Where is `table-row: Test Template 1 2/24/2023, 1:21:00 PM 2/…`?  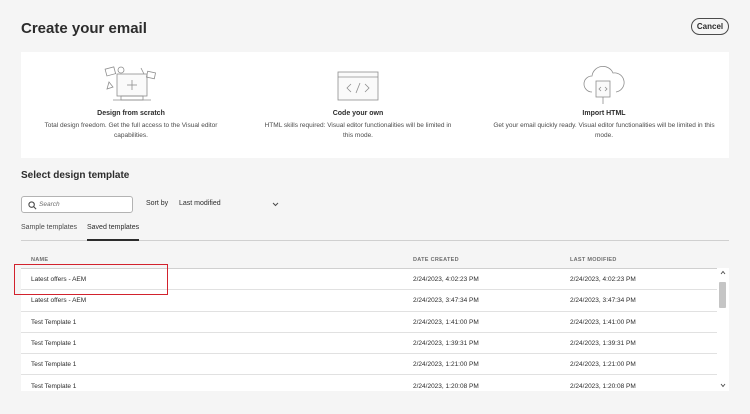
table-row: Test Template 1 2/24/2023, 1:21:00 PM 2/… is located at coordinates (369, 365).